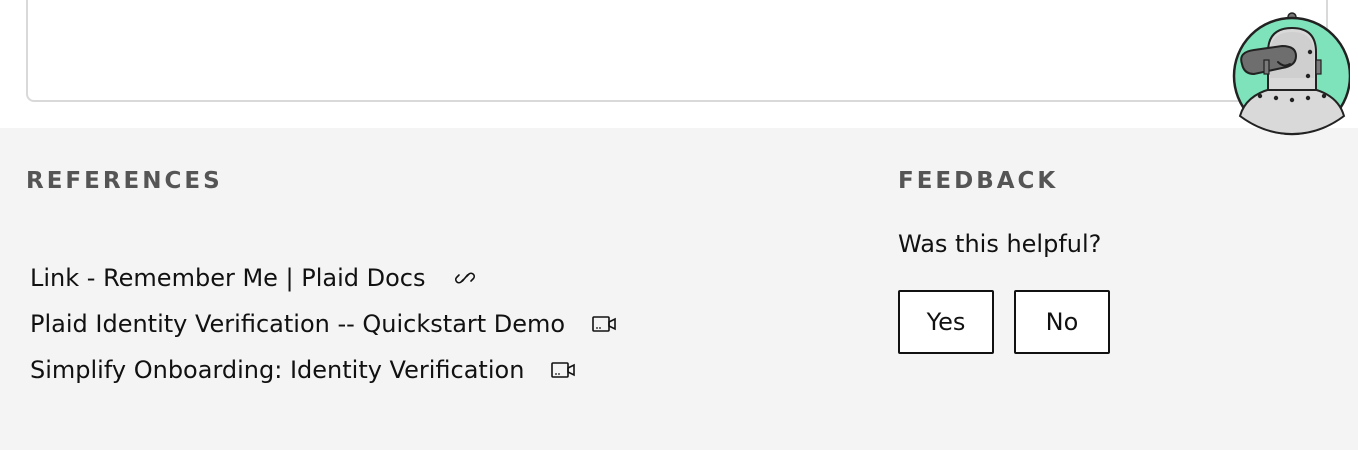 This screenshot has height=450, width=1358. Describe the element at coordinates (228, 278) in the screenshot. I see `reference-link: Link - Remember Me | Plaid Docs` at that location.